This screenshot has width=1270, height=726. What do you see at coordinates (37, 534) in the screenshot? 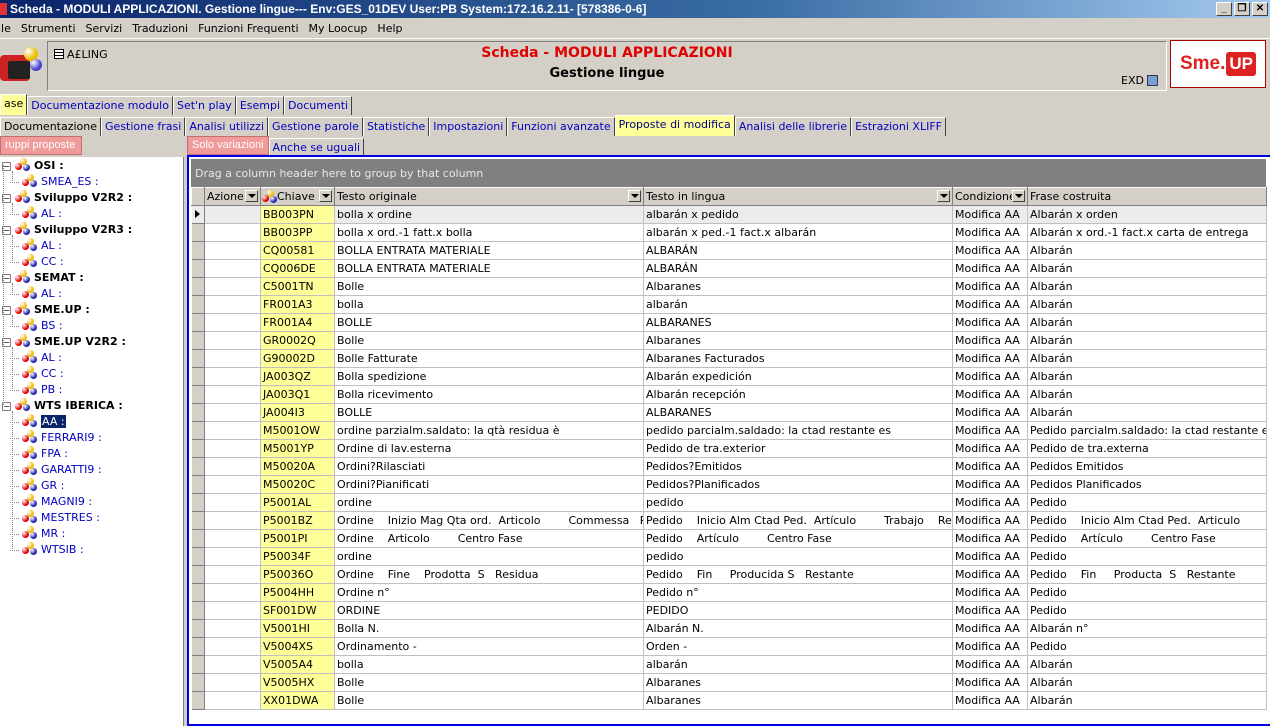
I see `tree-leaf-node: MR :` at bounding box center [37, 534].